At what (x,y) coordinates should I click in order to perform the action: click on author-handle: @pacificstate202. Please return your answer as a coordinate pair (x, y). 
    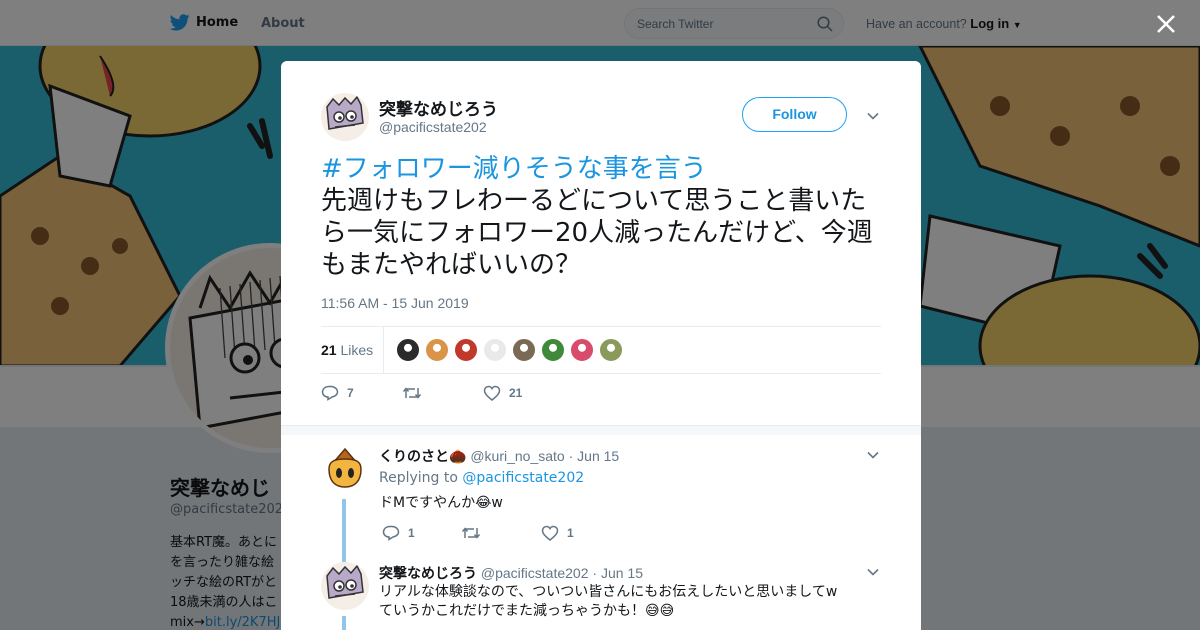
    Looking at the image, I should click on (433, 127).